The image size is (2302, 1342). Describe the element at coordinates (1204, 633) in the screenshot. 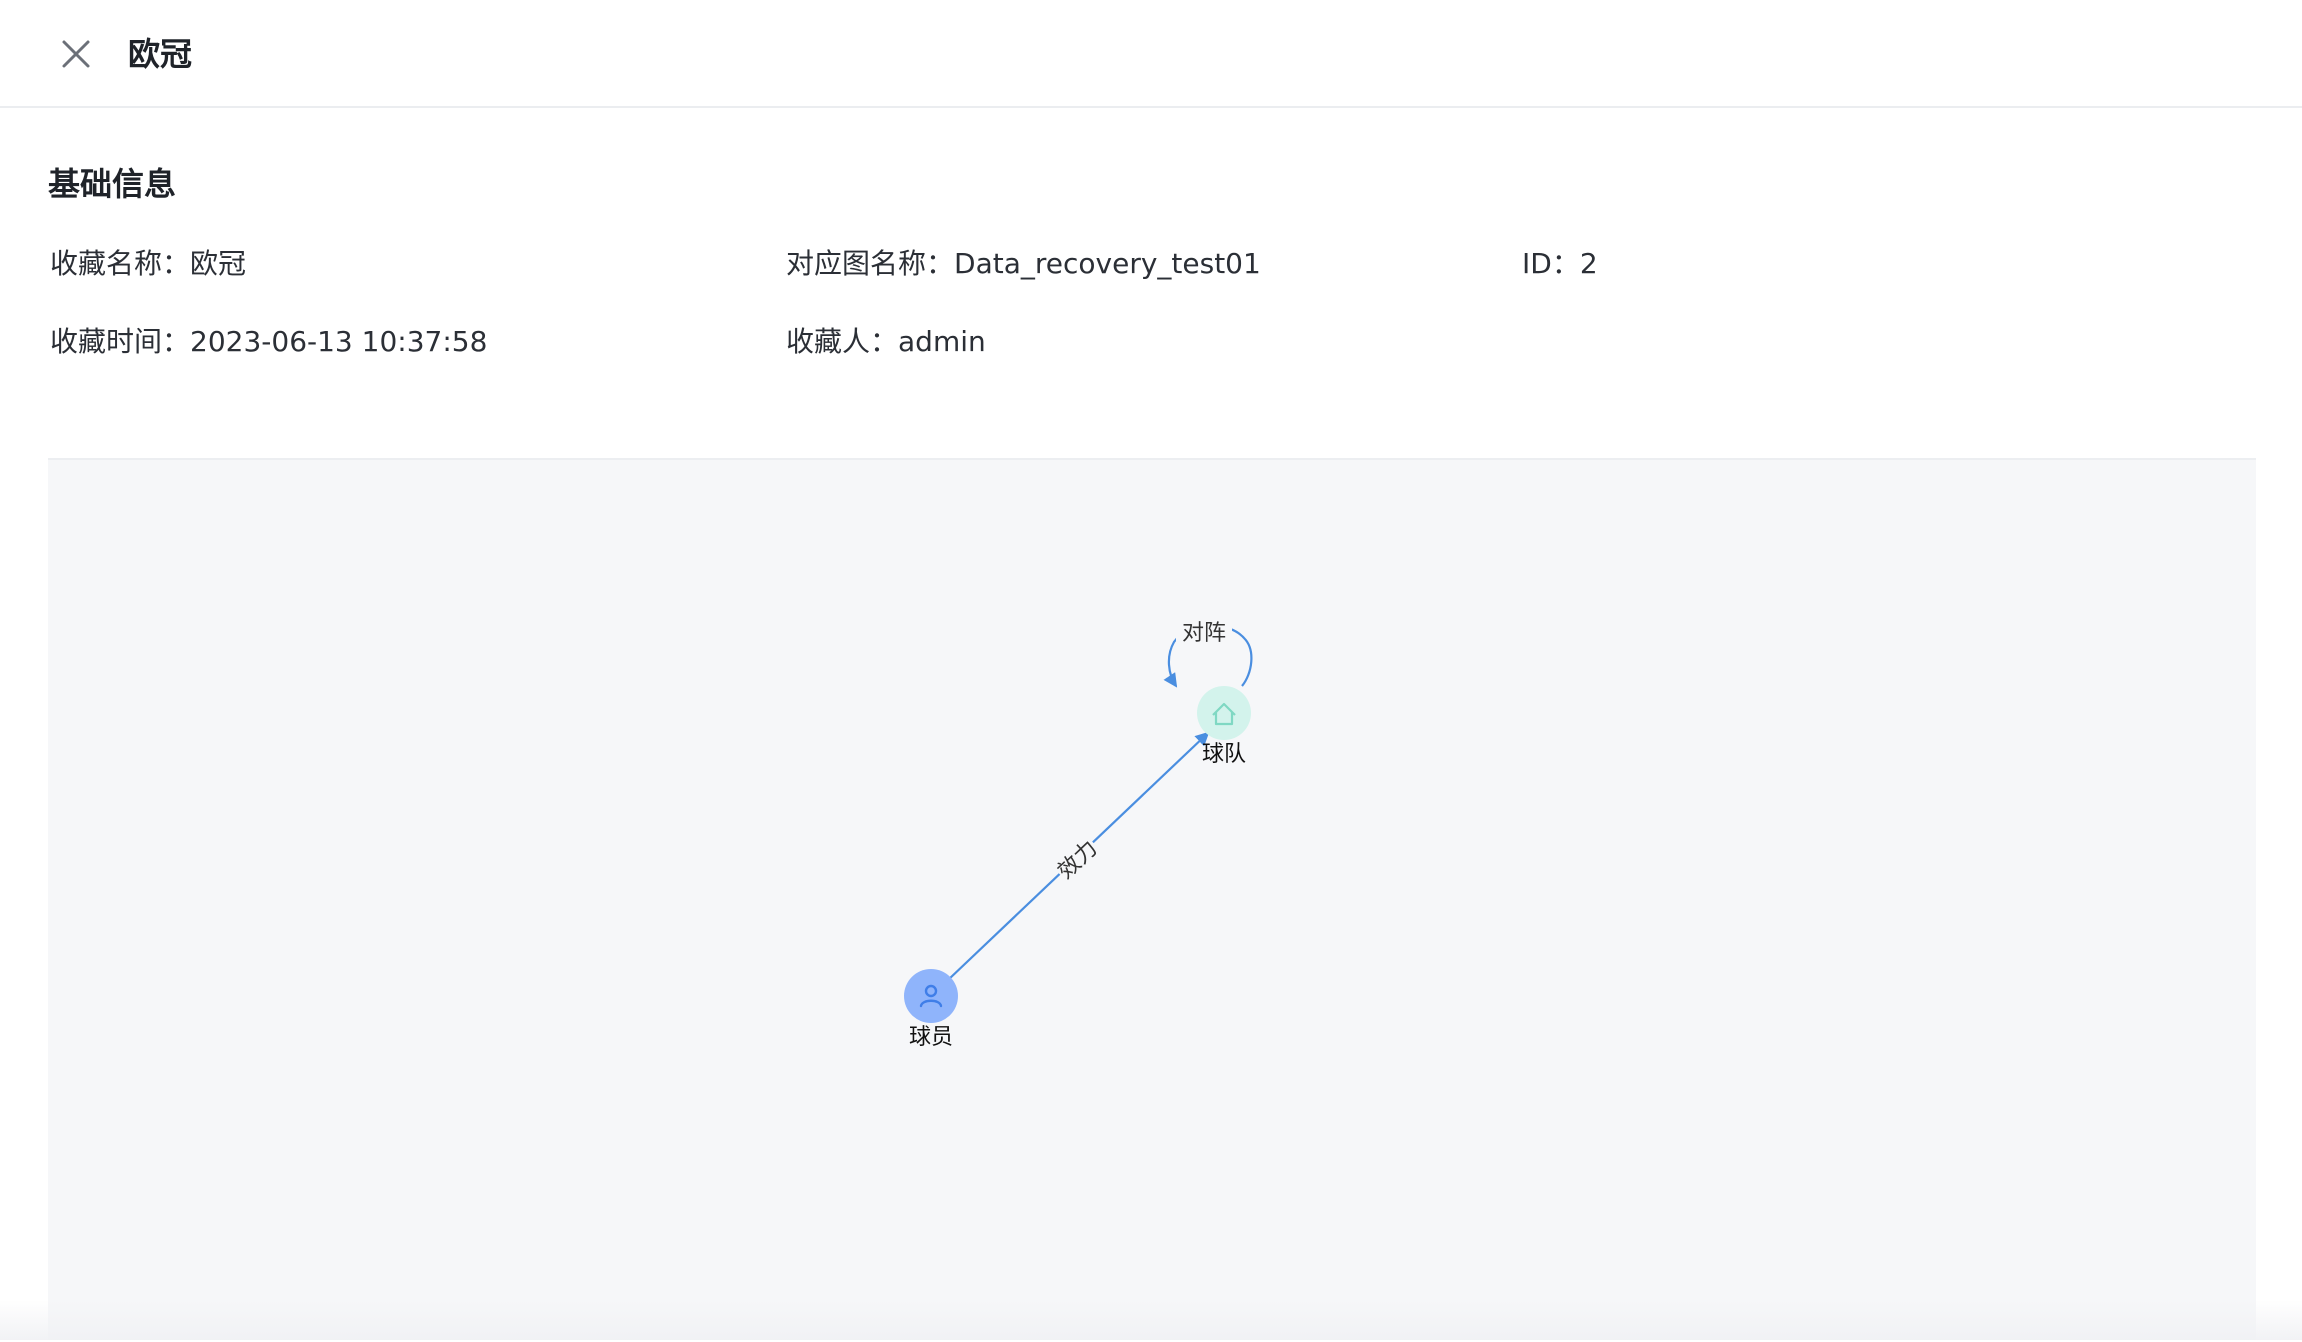

I see `edge-label-versus: 对阵` at that location.